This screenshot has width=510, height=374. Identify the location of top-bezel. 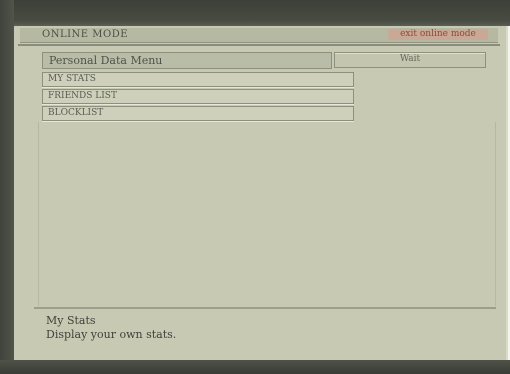
(255, 13).